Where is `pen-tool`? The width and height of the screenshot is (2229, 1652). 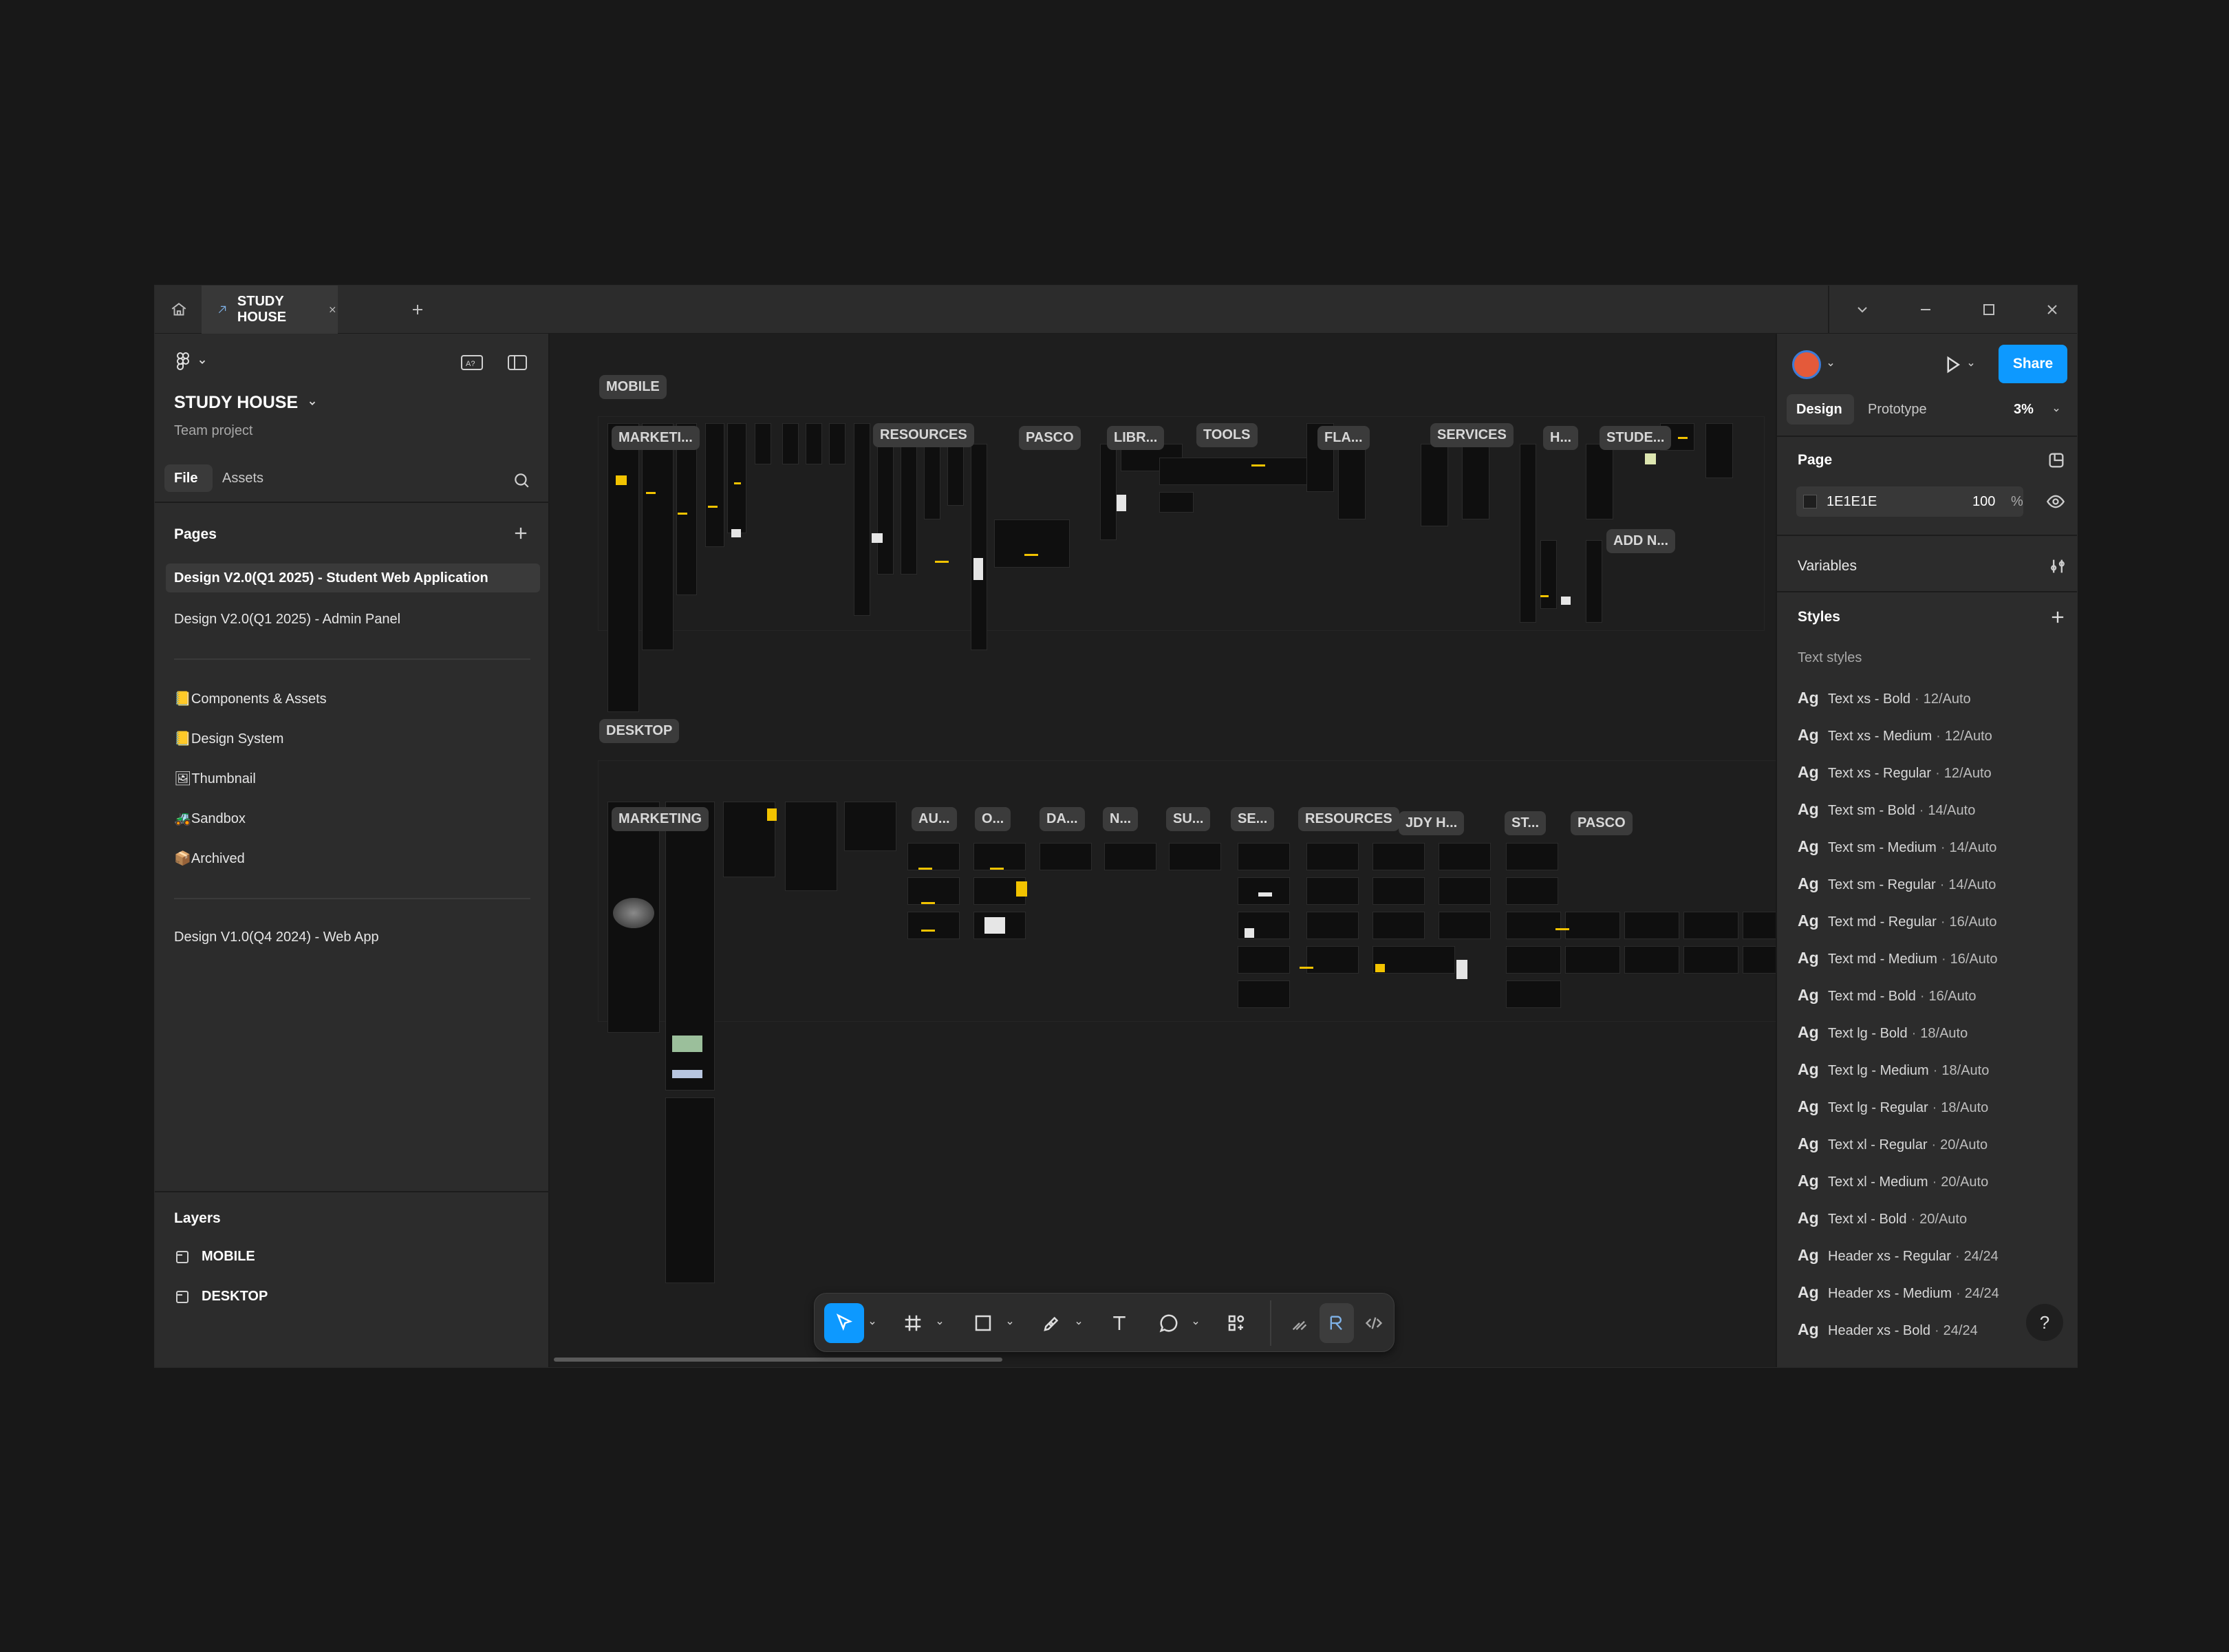
pen-tool is located at coordinates (1052, 1323).